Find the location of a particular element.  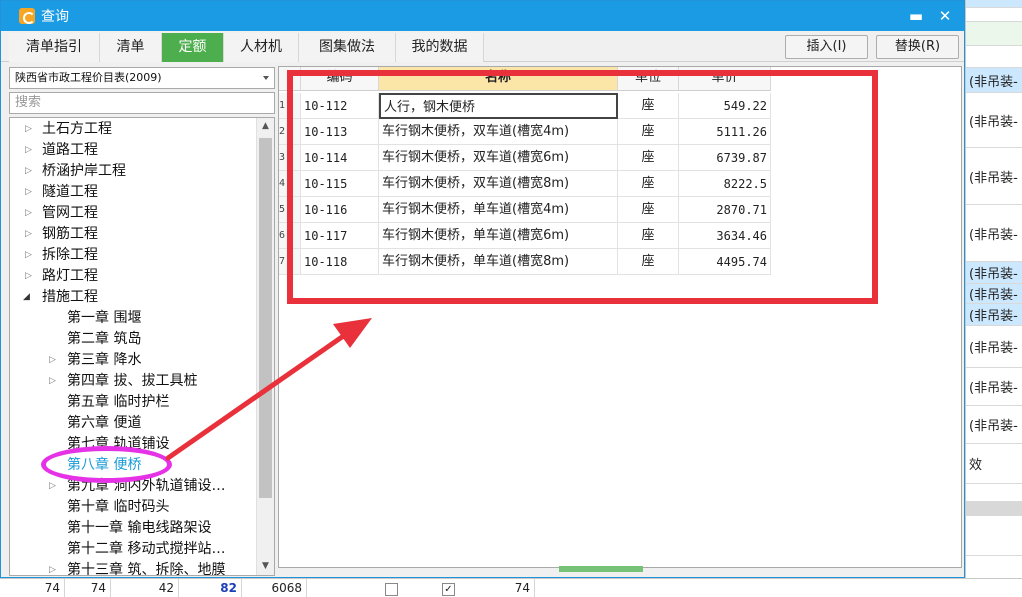

tree-item: ▷ 钢筋工程 is located at coordinates (59, 234).